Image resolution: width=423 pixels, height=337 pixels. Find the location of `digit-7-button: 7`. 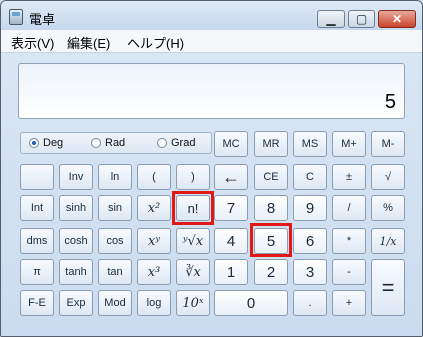

digit-7-button: 7 is located at coordinates (231, 208).